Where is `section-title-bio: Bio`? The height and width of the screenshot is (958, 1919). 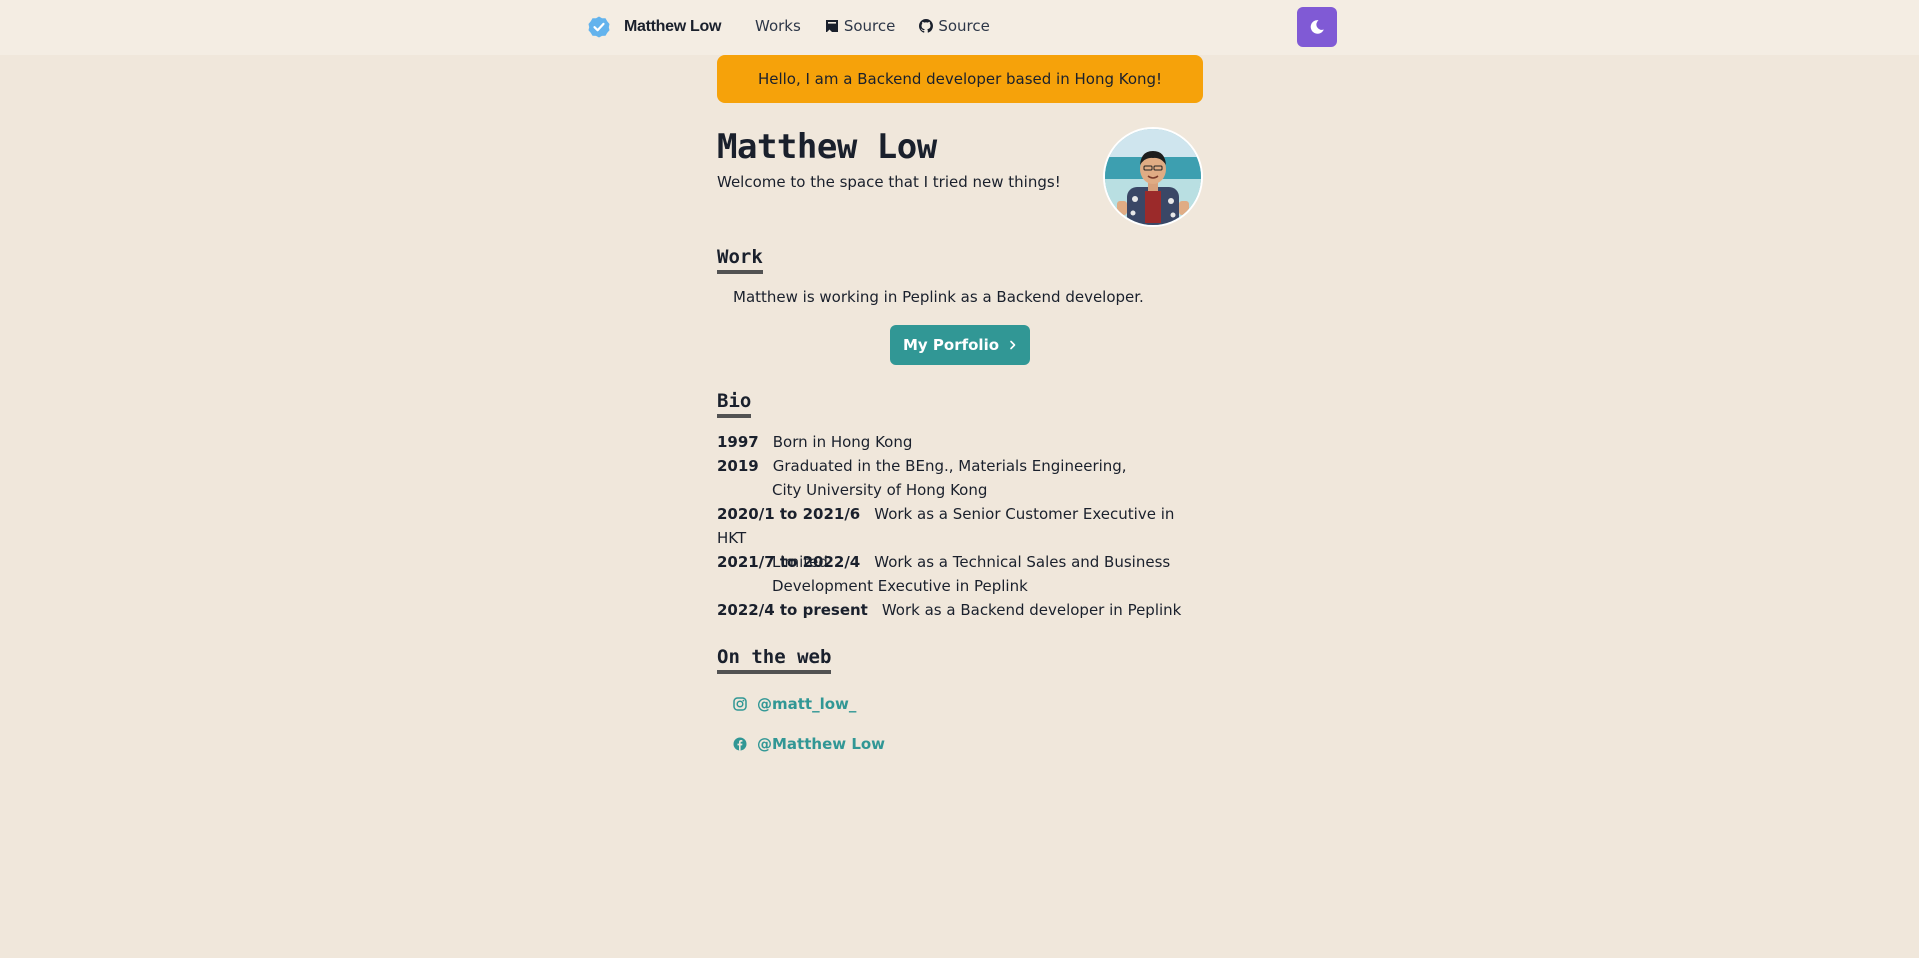
section-title-bio: Bio is located at coordinates (734, 404).